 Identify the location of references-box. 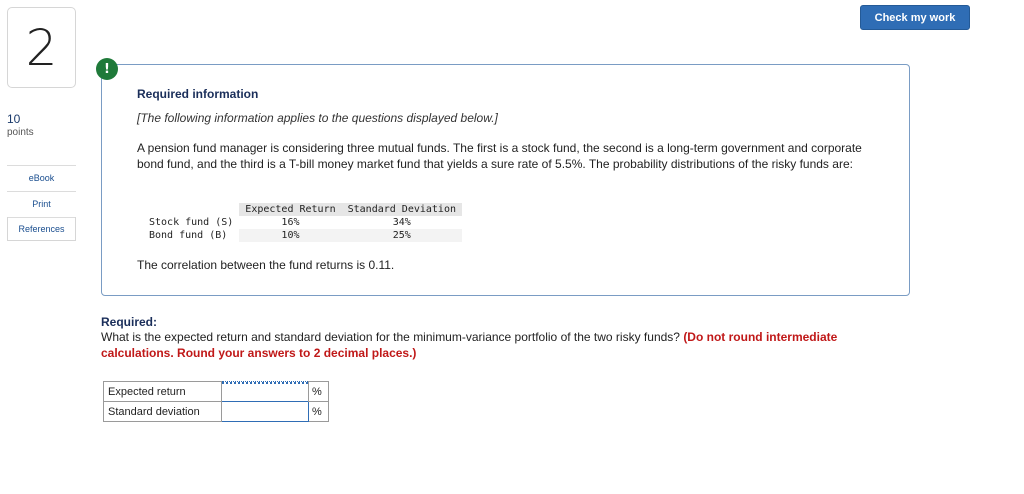
(41, 229).